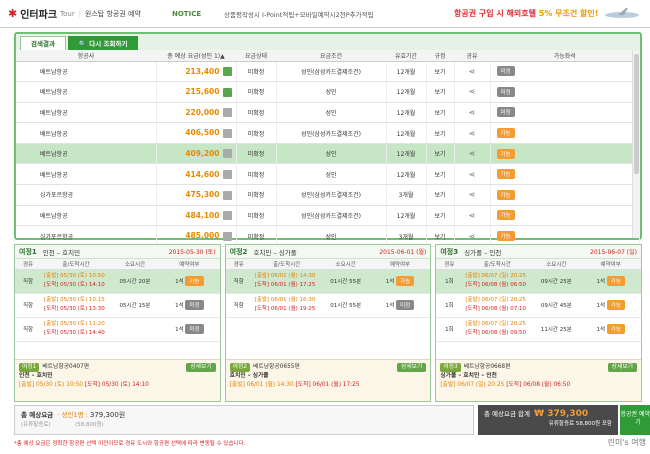 Image resolution: width=650 pixels, height=454 pixels. Describe the element at coordinates (74, 324) in the screenshot. I see `departure-time: [출발] 05/30 (토) 11:20` at that location.